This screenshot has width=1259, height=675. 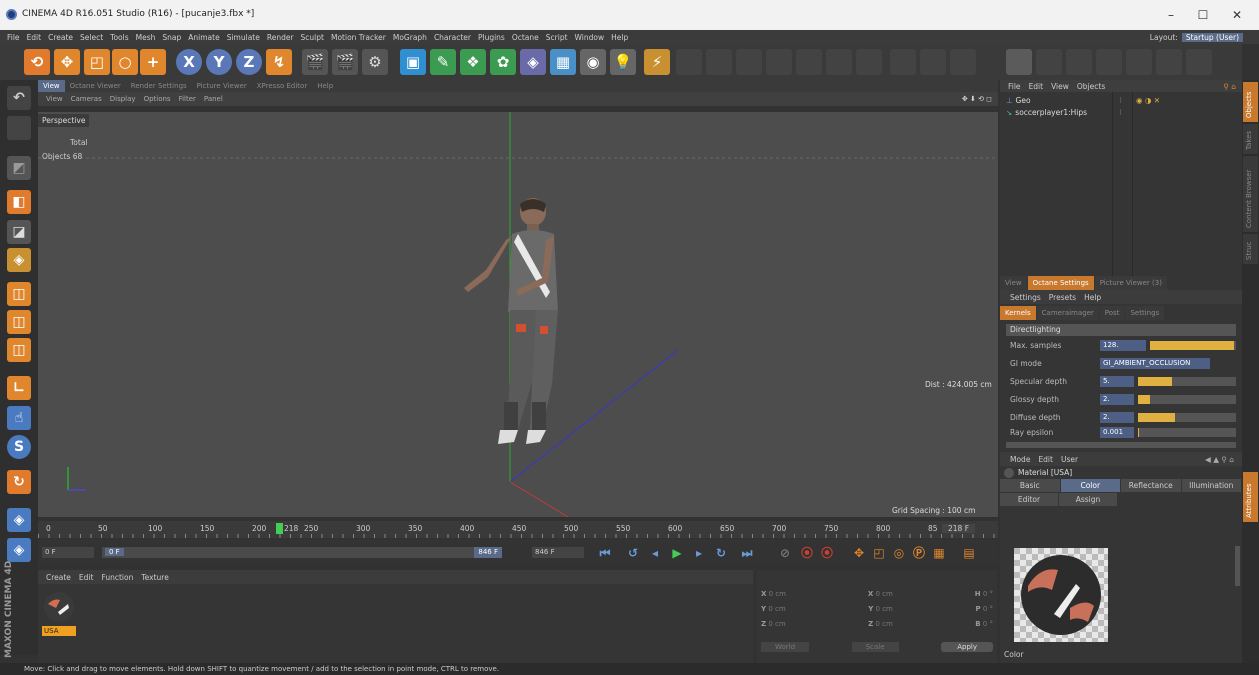 What do you see at coordinates (1123, 345) in the screenshot?
I see `max-samples-field: 128.` at bounding box center [1123, 345].